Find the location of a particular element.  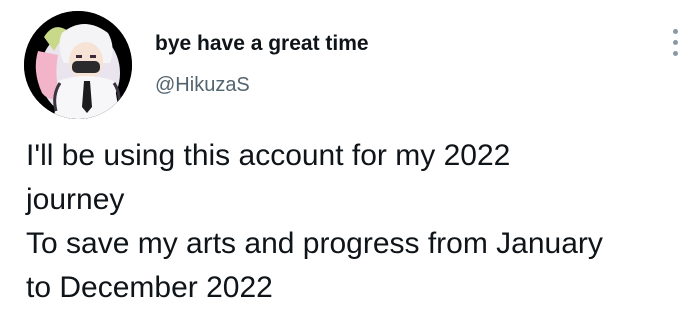

more-options-button is located at coordinates (676, 43).